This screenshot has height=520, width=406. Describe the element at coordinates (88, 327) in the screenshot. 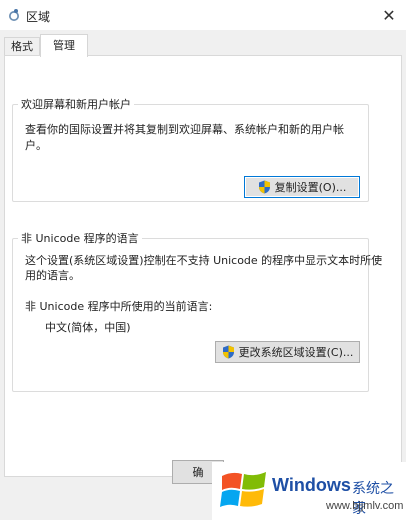

I see `current-language-value: 中文(简体，中国)` at that location.